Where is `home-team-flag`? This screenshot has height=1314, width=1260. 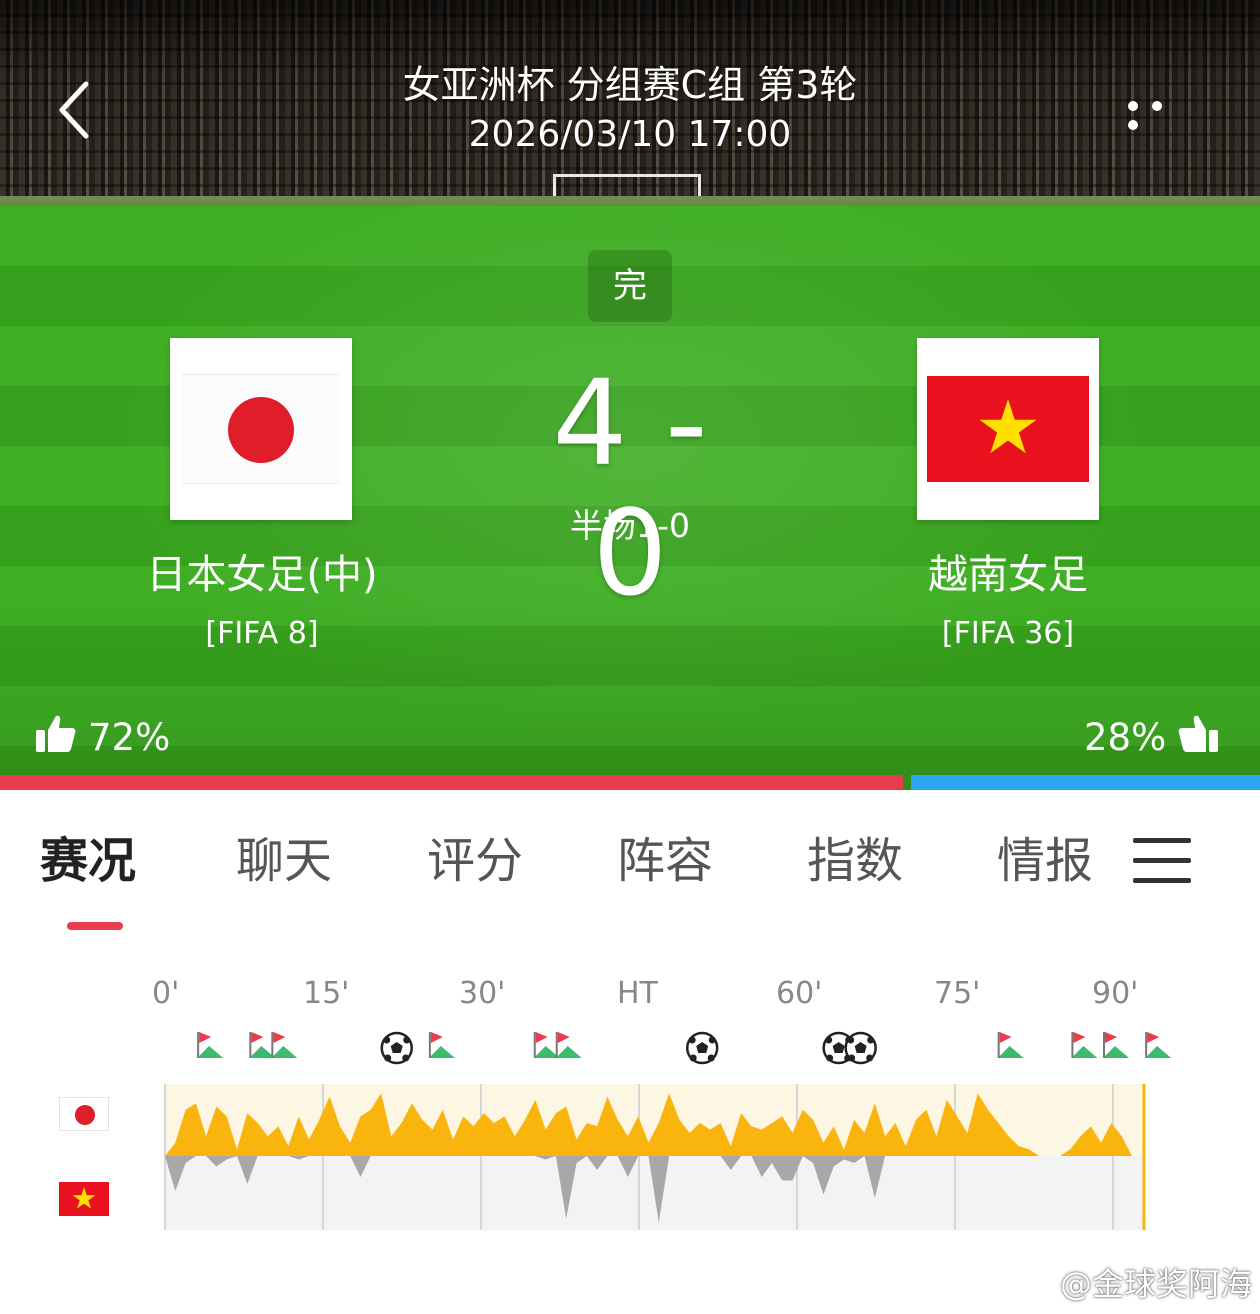
home-team-flag is located at coordinates (261, 429).